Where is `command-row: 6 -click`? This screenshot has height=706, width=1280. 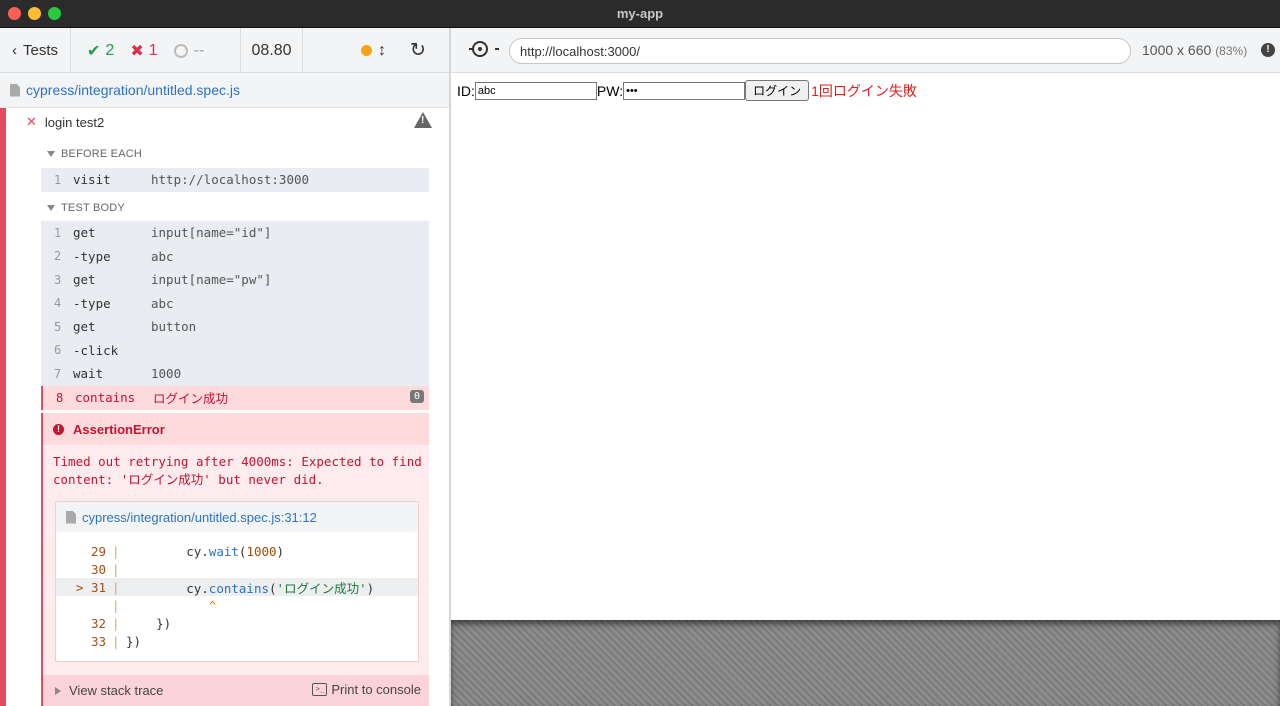
command-row: 6 -click is located at coordinates (235, 351).